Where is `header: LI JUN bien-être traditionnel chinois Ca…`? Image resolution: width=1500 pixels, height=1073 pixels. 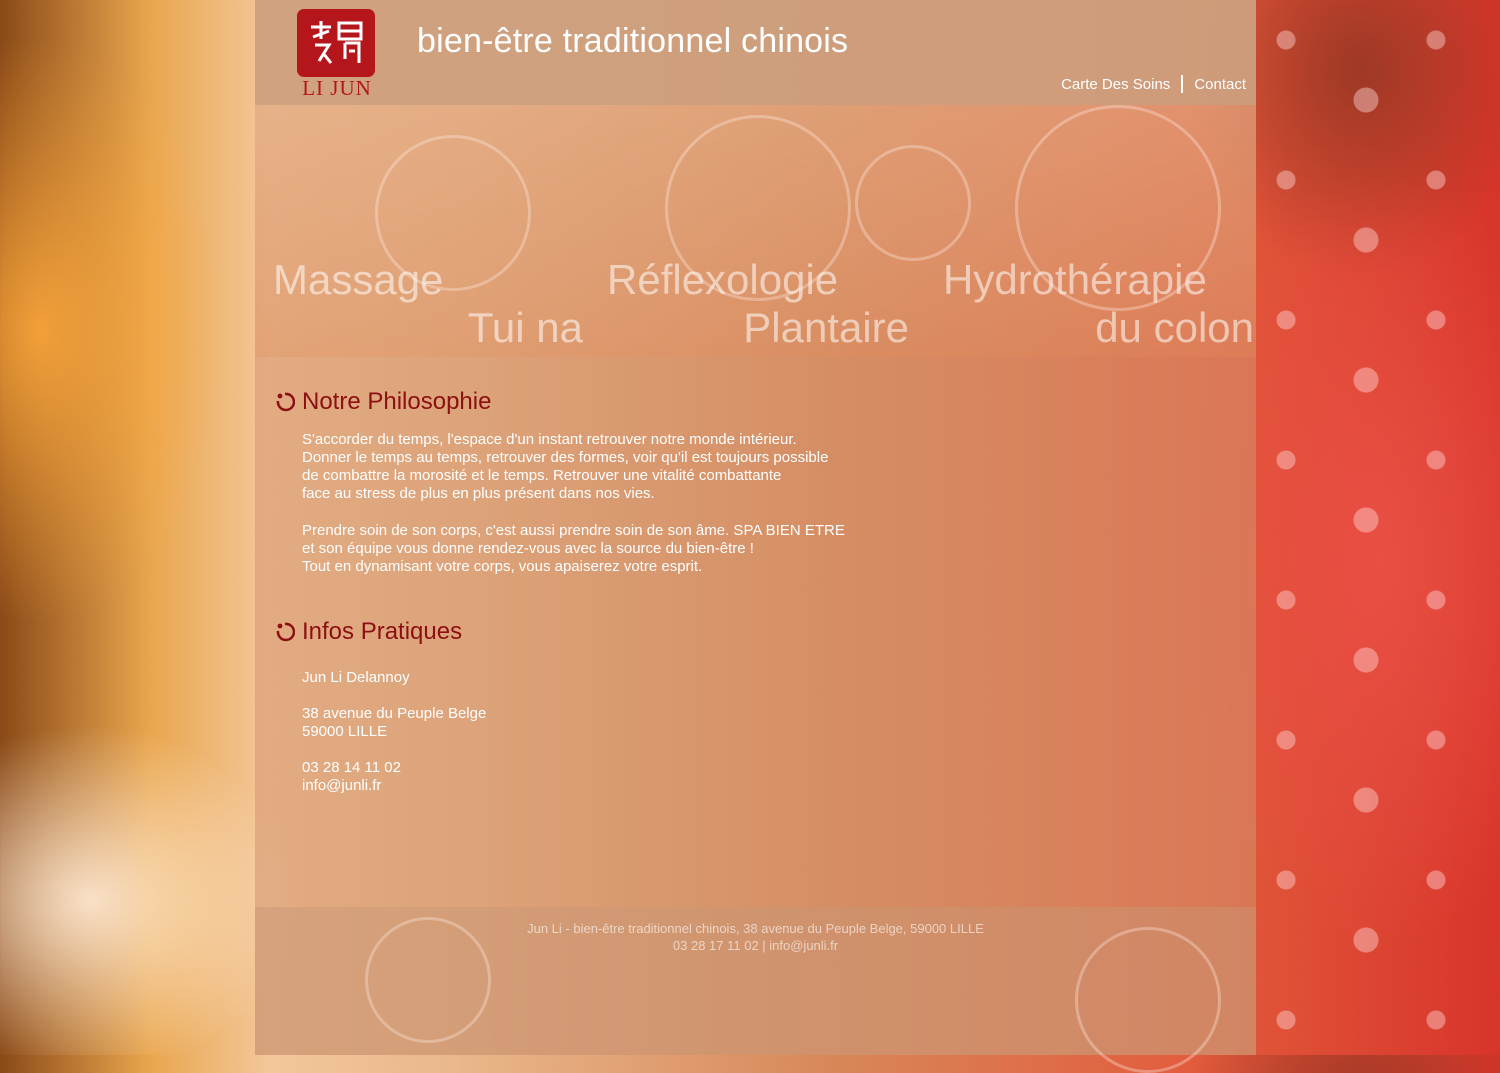
header: LI JUN bien-être traditionnel chinois Ca… is located at coordinates (755, 52).